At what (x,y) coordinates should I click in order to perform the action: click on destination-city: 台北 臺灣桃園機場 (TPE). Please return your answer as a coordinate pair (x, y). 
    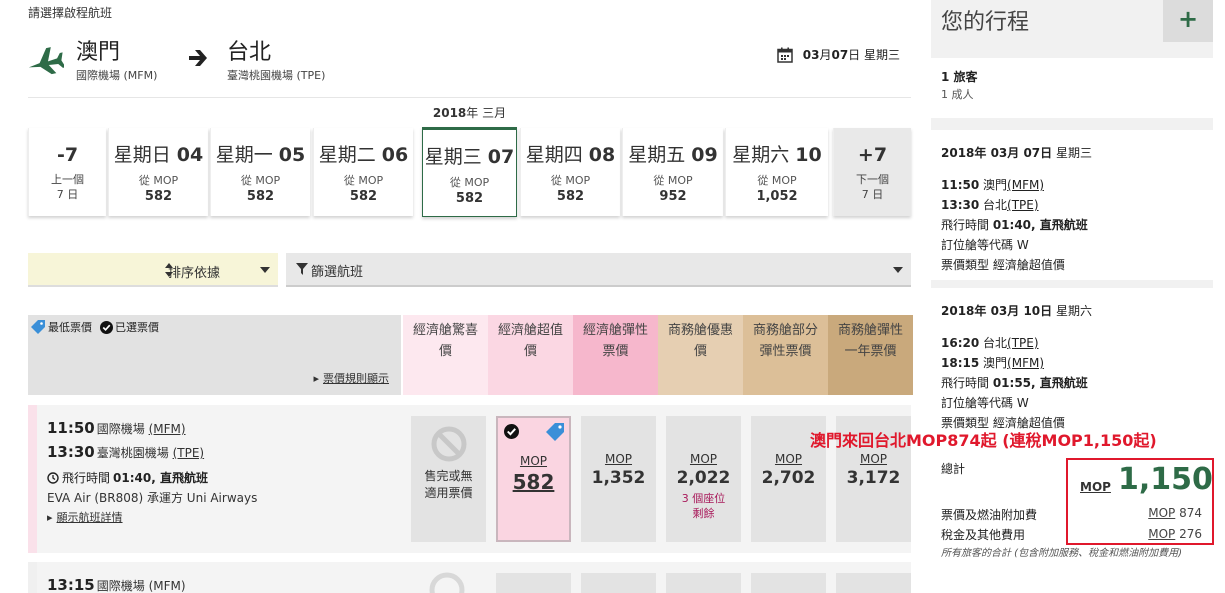
    Looking at the image, I should click on (276, 61).